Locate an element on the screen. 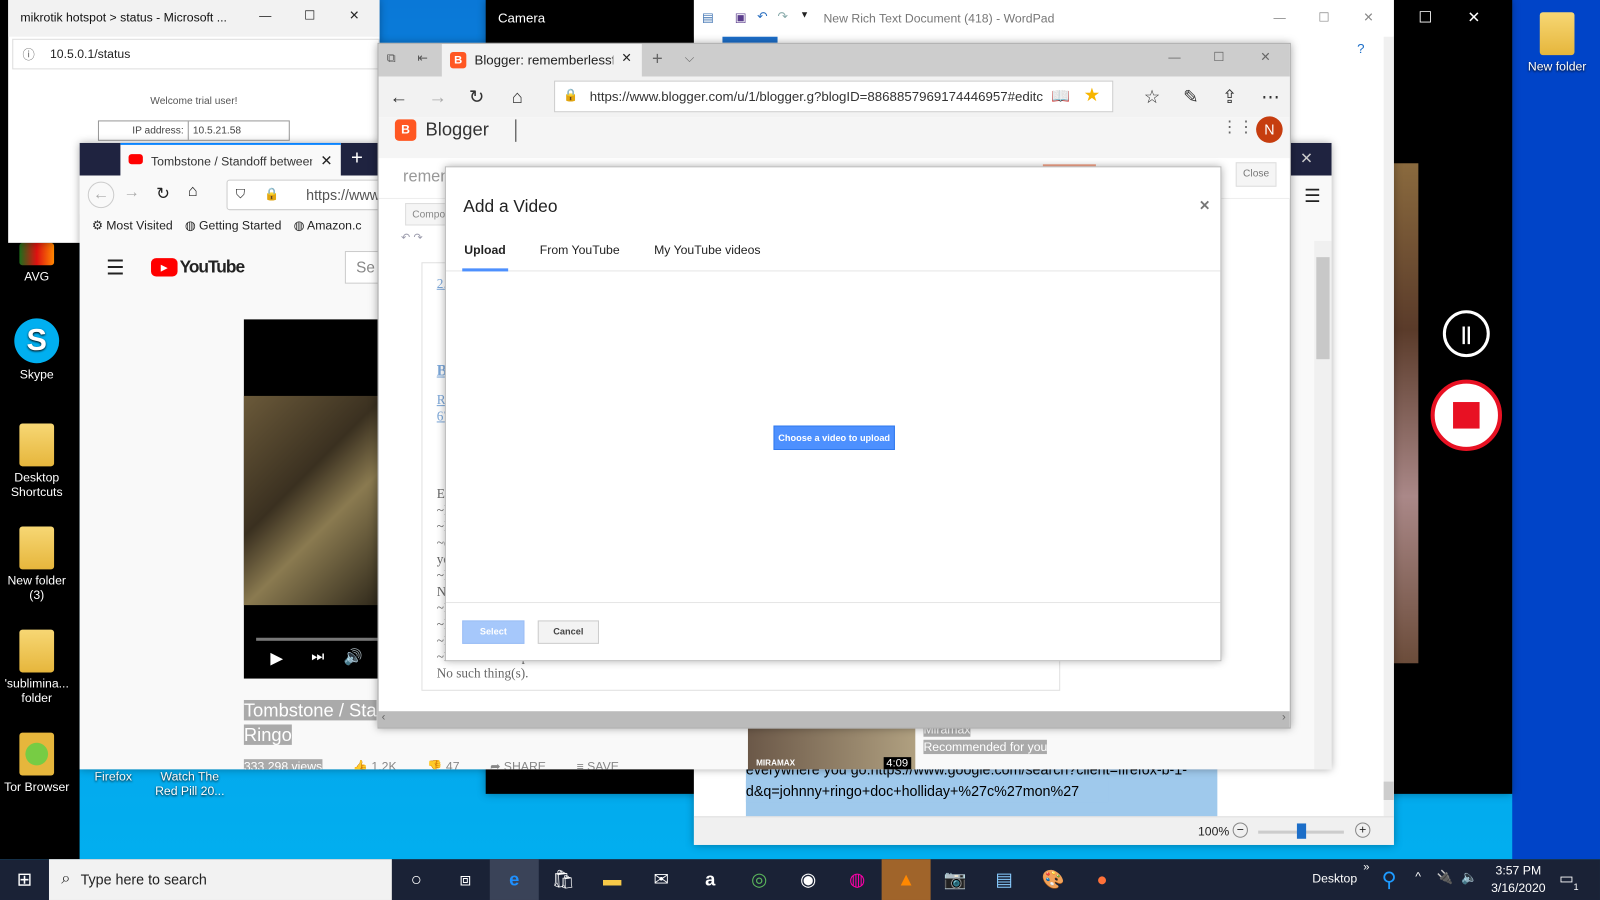 The width and height of the screenshot is (1600, 900). firefox-scrollbar is located at coordinates (1323, 505).